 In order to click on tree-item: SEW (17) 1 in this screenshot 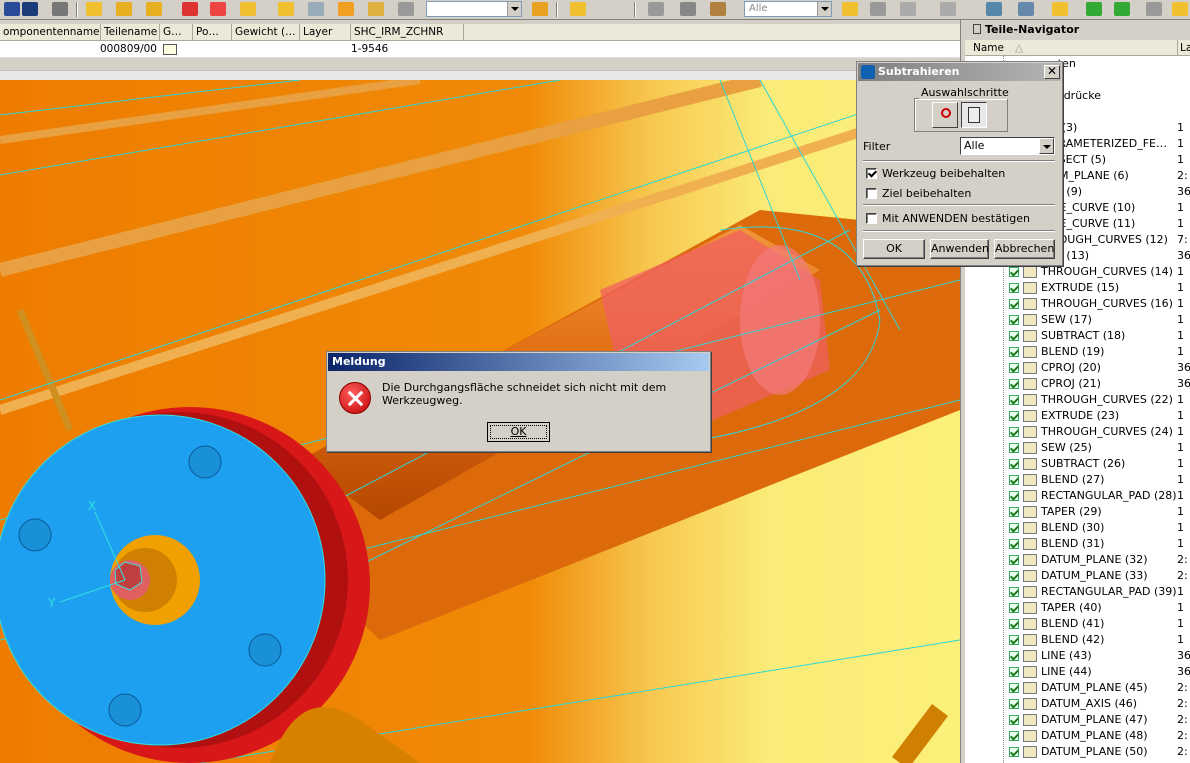, I will do `click(1077, 320)`.